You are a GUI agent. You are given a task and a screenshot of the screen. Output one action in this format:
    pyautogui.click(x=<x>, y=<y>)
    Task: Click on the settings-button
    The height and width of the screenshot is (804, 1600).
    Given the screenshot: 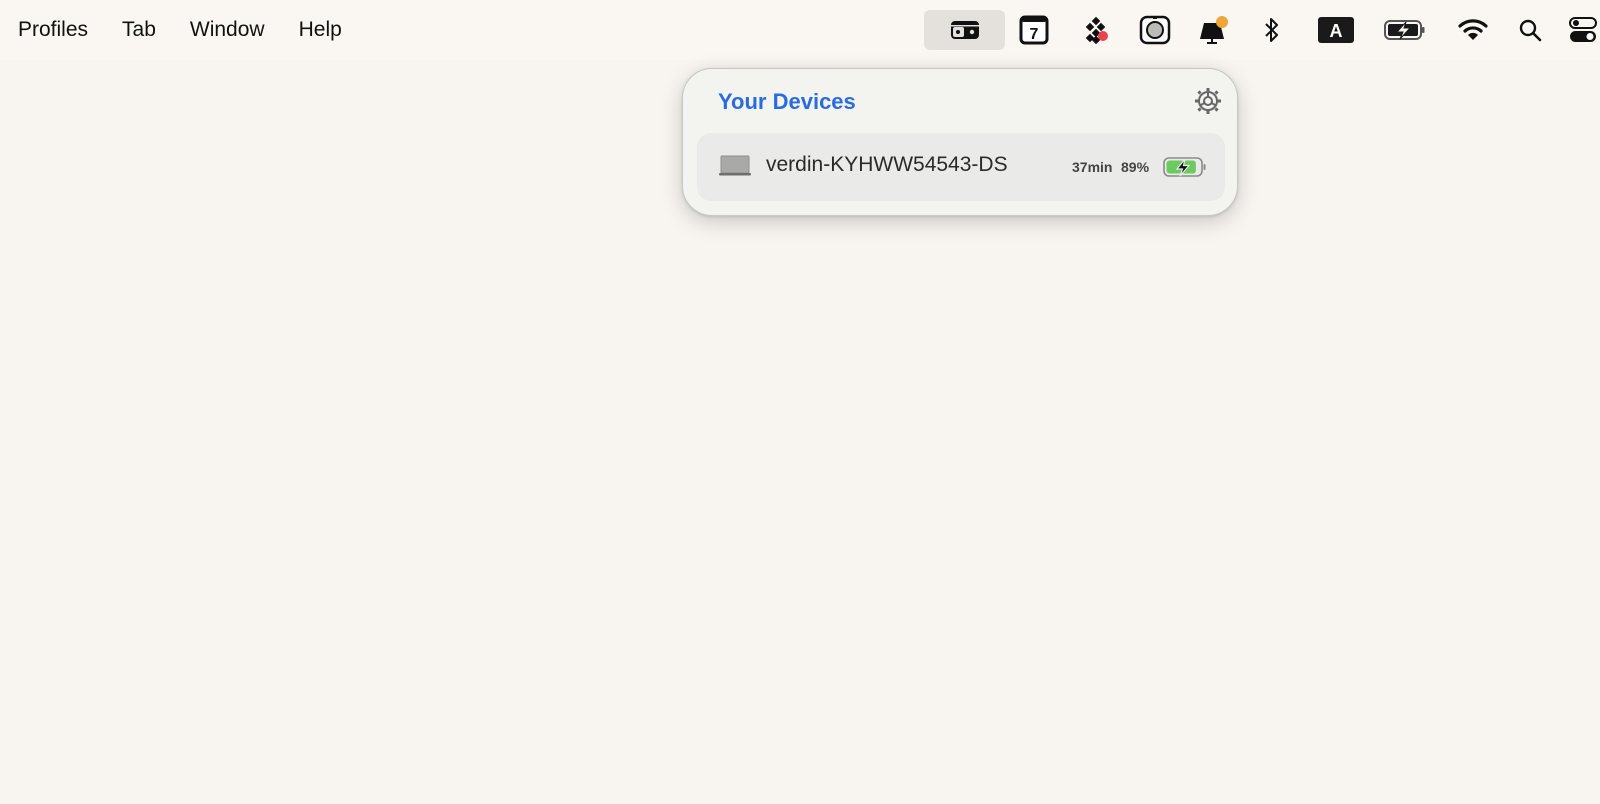 What is the action you would take?
    pyautogui.click(x=1208, y=101)
    